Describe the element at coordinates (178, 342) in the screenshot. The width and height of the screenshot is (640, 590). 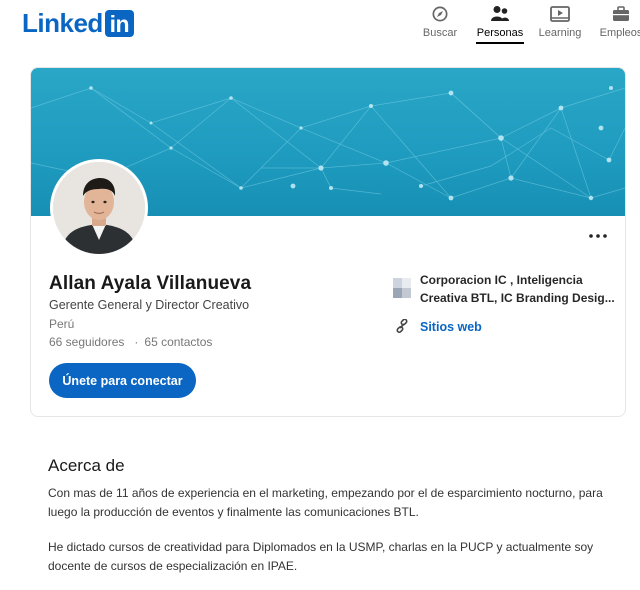
I see `connections-count: 65 contactos` at that location.